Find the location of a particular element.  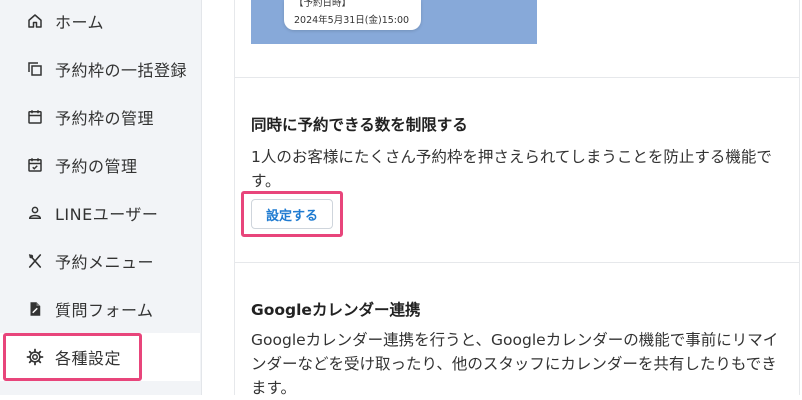

preview-card-datetime: 2024年5月31日(金)15:00 is located at coordinates (352, 20).